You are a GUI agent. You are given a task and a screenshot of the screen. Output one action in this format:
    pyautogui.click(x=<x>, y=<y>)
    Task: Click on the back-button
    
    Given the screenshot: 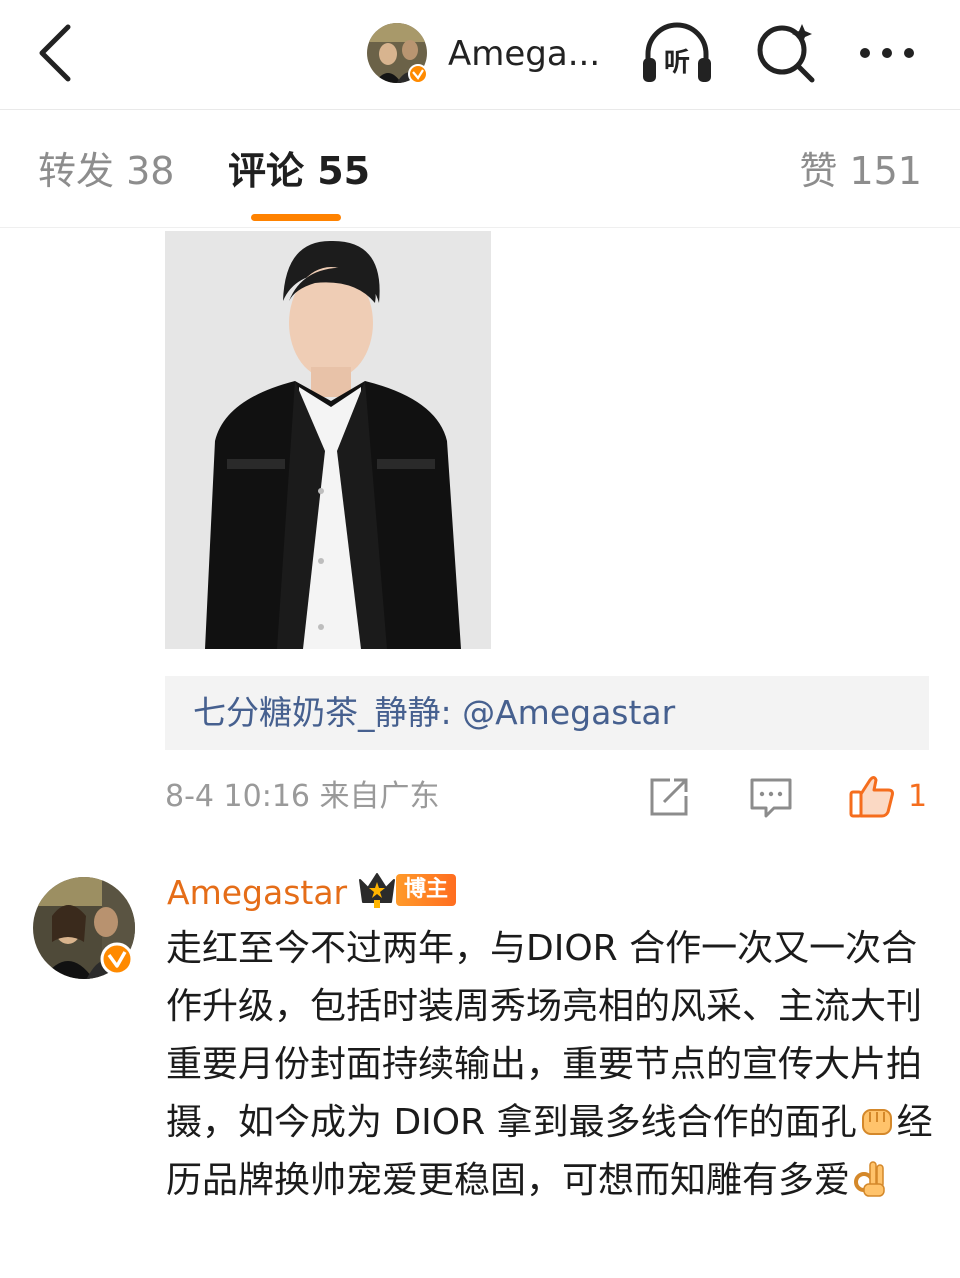 What is the action you would take?
    pyautogui.click(x=54, y=53)
    